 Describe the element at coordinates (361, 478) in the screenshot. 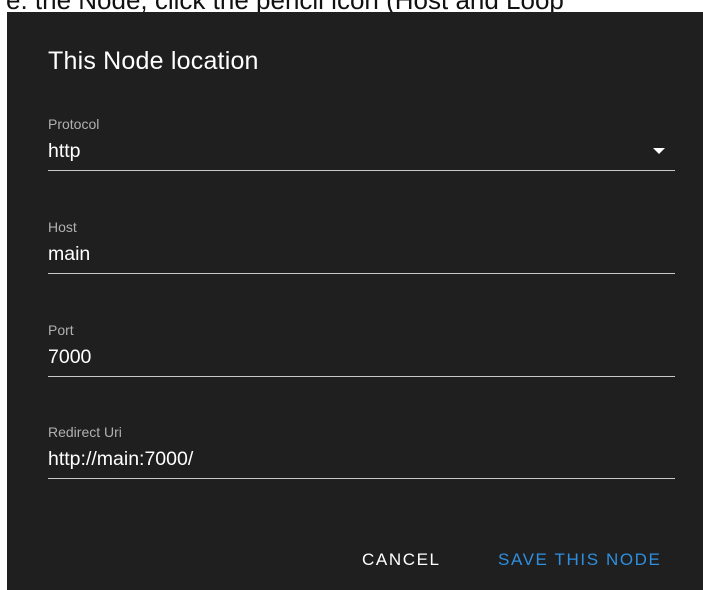

I see `redirect-uri-underline` at that location.